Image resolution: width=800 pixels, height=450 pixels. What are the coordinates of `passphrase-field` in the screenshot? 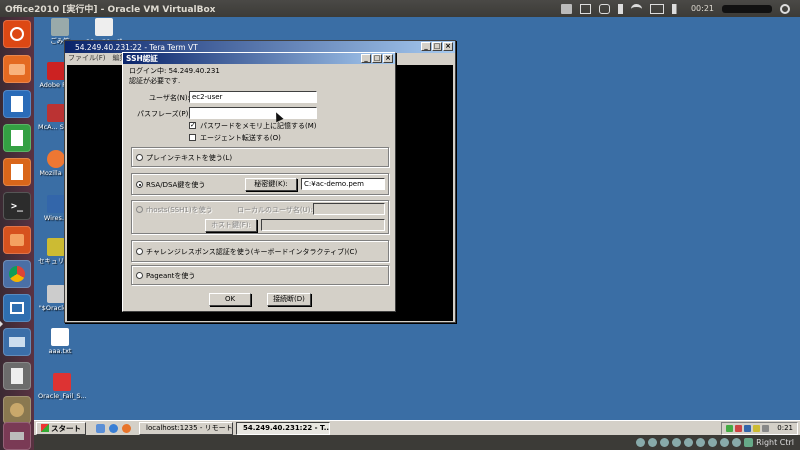 It's located at (253, 113).